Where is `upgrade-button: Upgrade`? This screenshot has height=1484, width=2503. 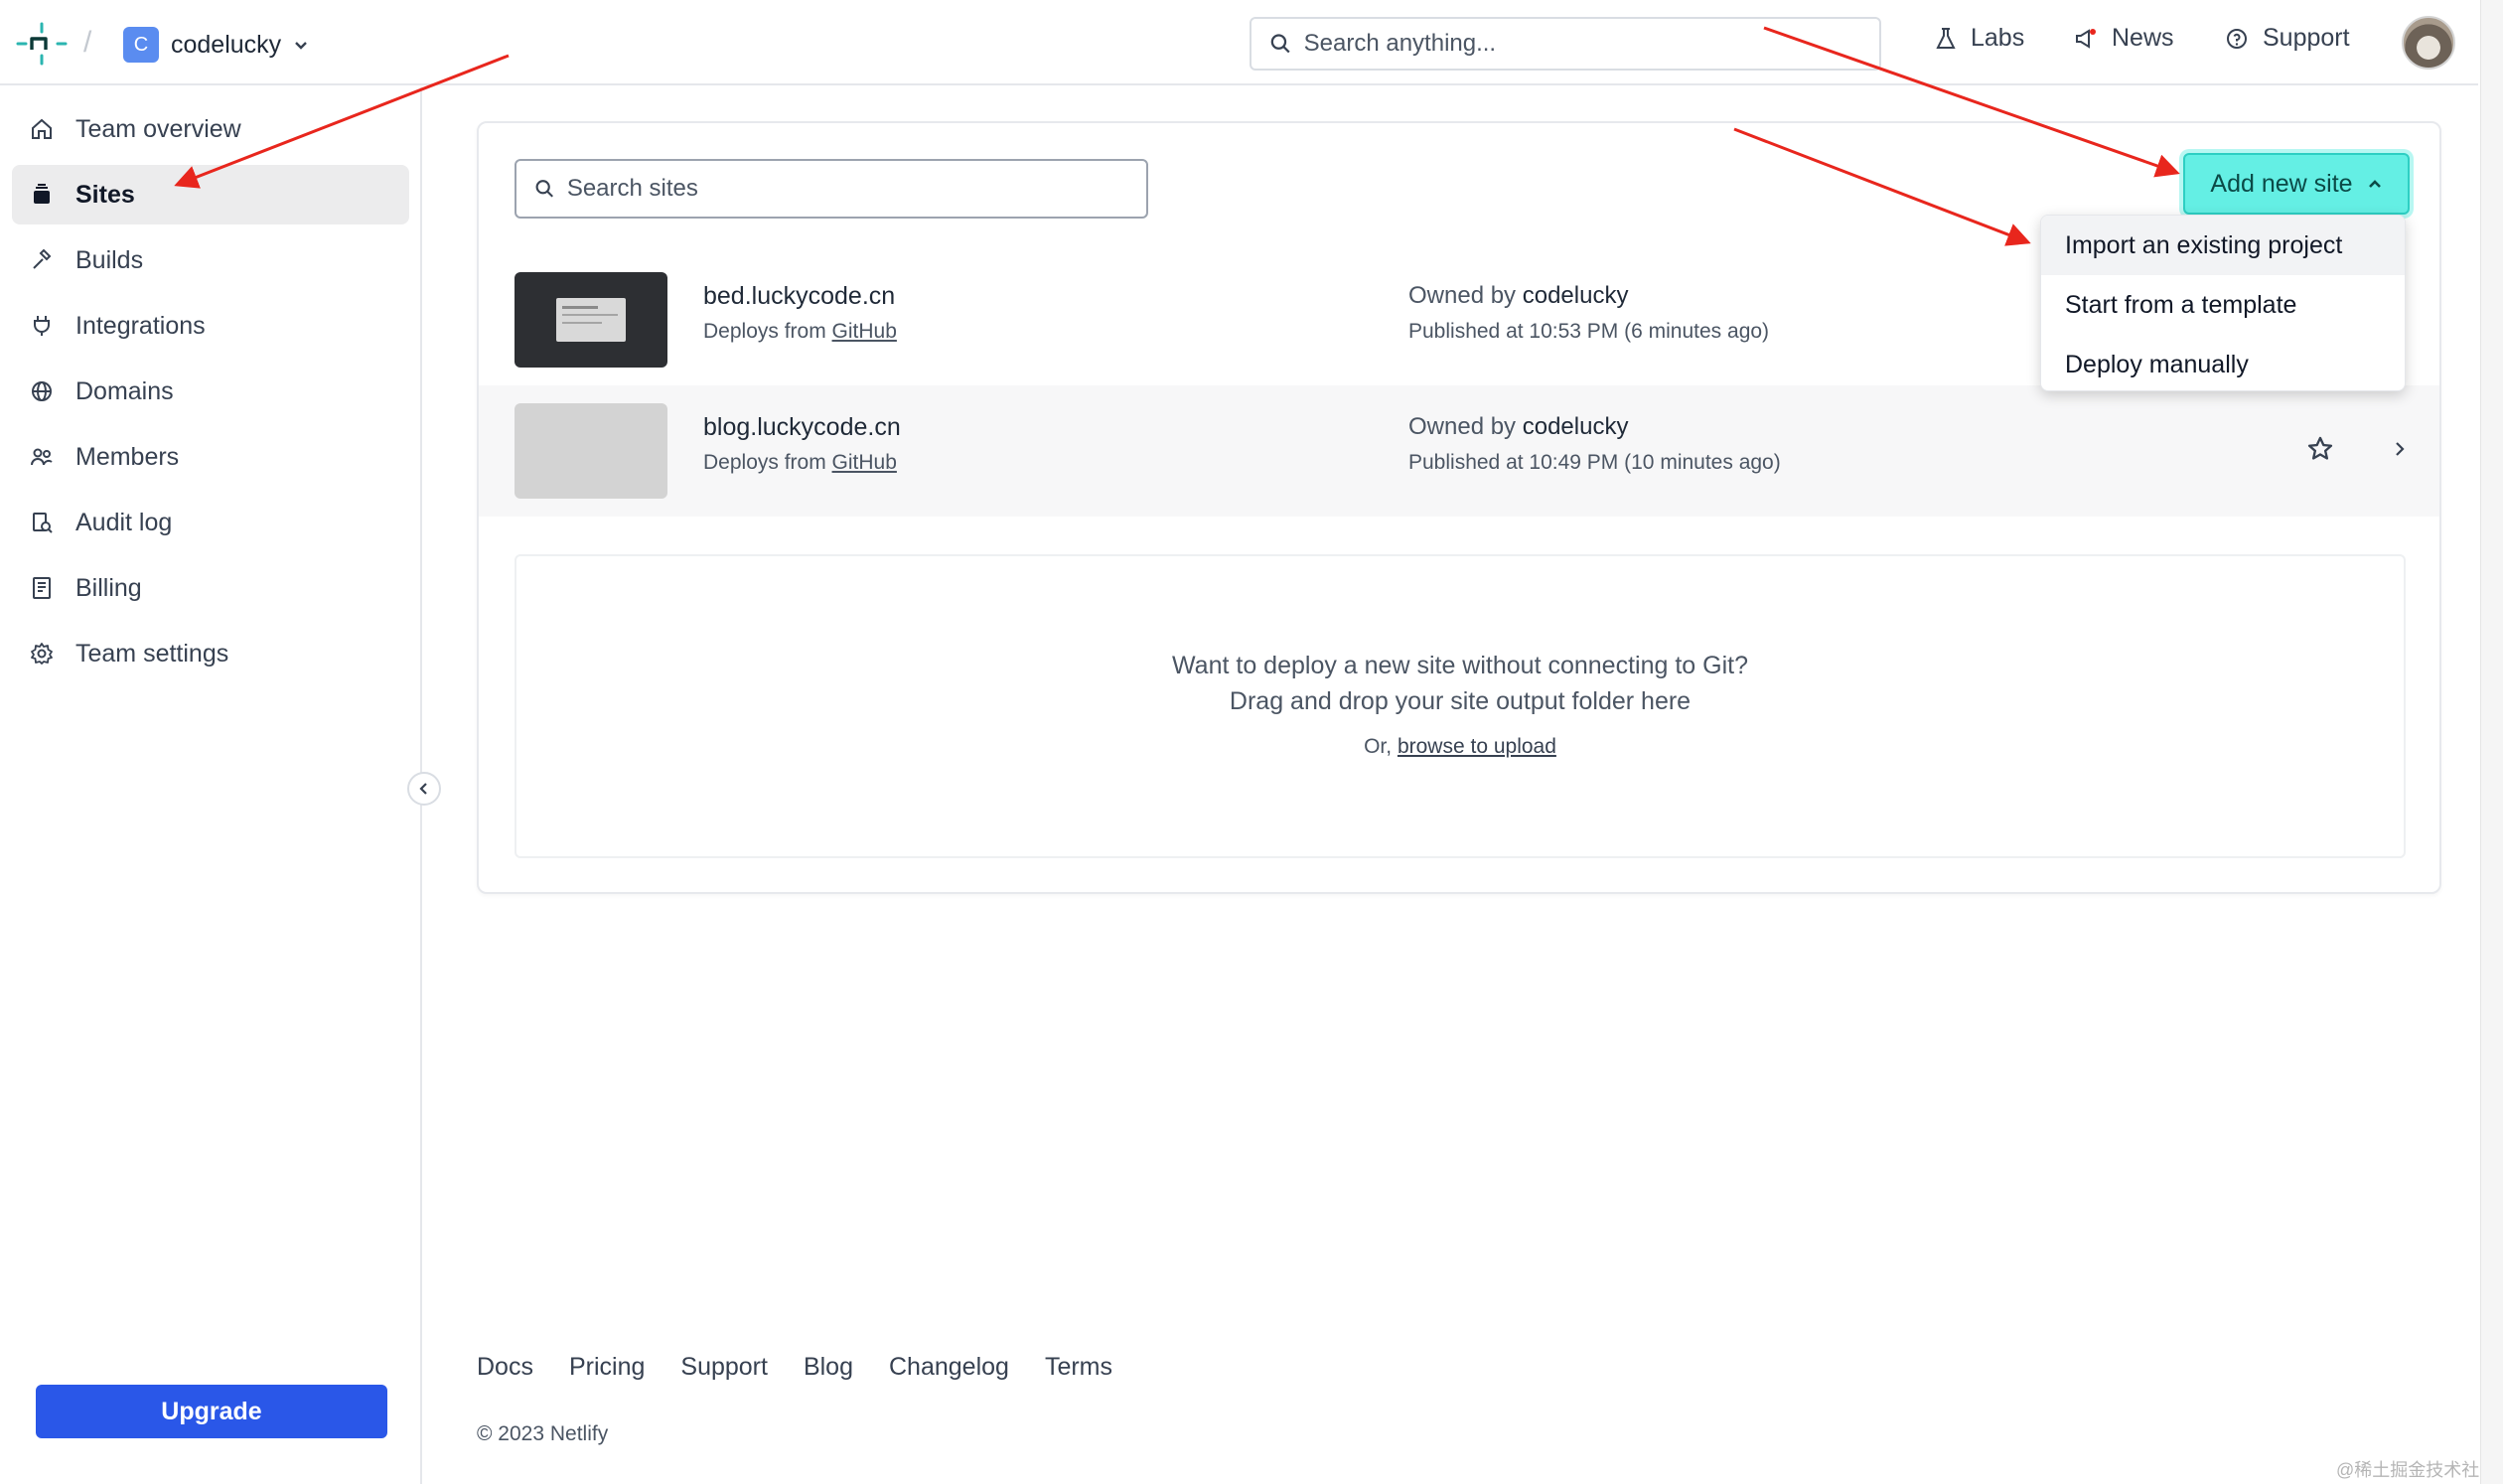
upgrade-button: Upgrade is located at coordinates (211, 1411).